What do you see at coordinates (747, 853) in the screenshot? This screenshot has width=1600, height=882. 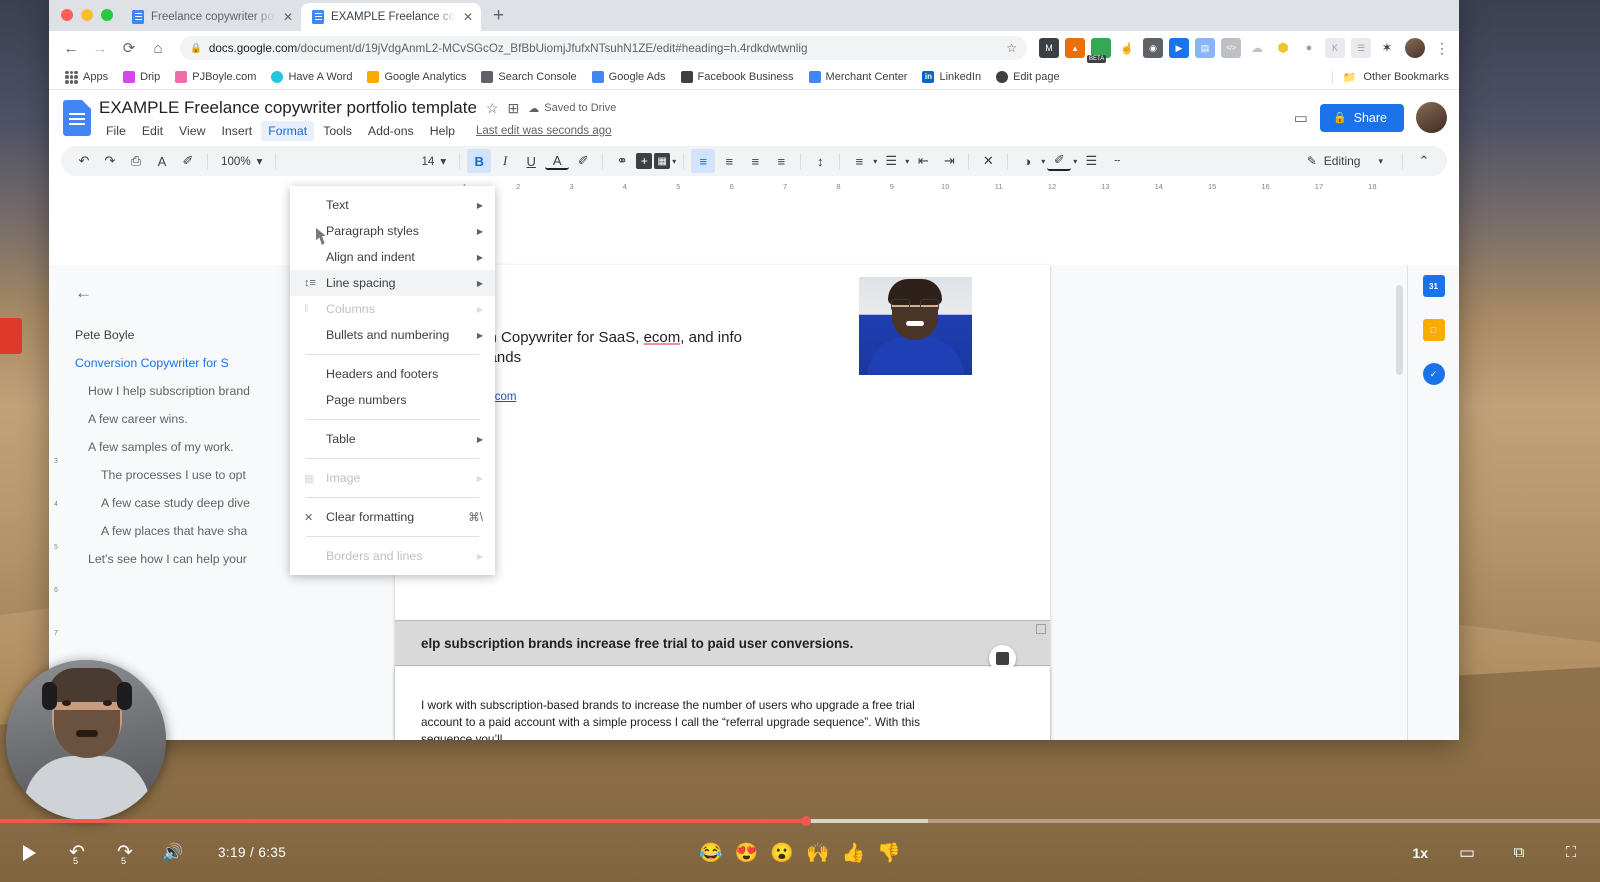 I see `reaction-heart-eyes-icon: 😍` at bounding box center [747, 853].